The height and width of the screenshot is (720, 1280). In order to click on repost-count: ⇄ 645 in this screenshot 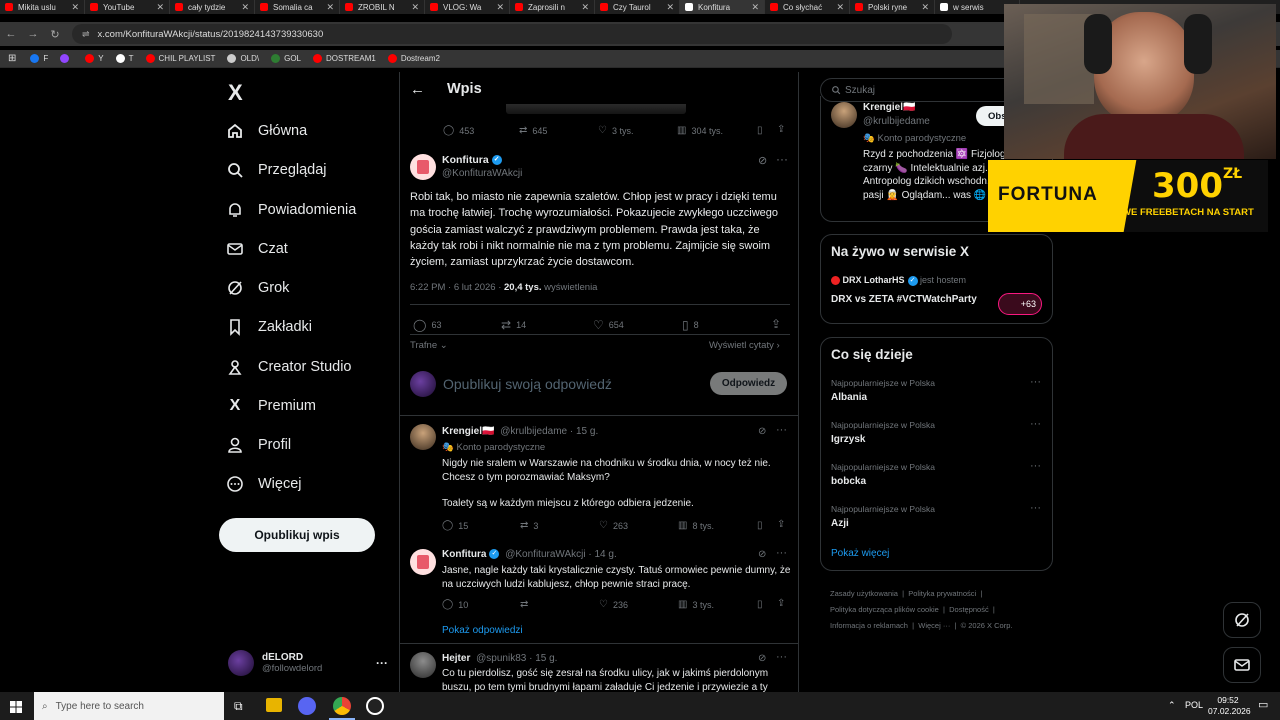, I will do `click(533, 130)`.